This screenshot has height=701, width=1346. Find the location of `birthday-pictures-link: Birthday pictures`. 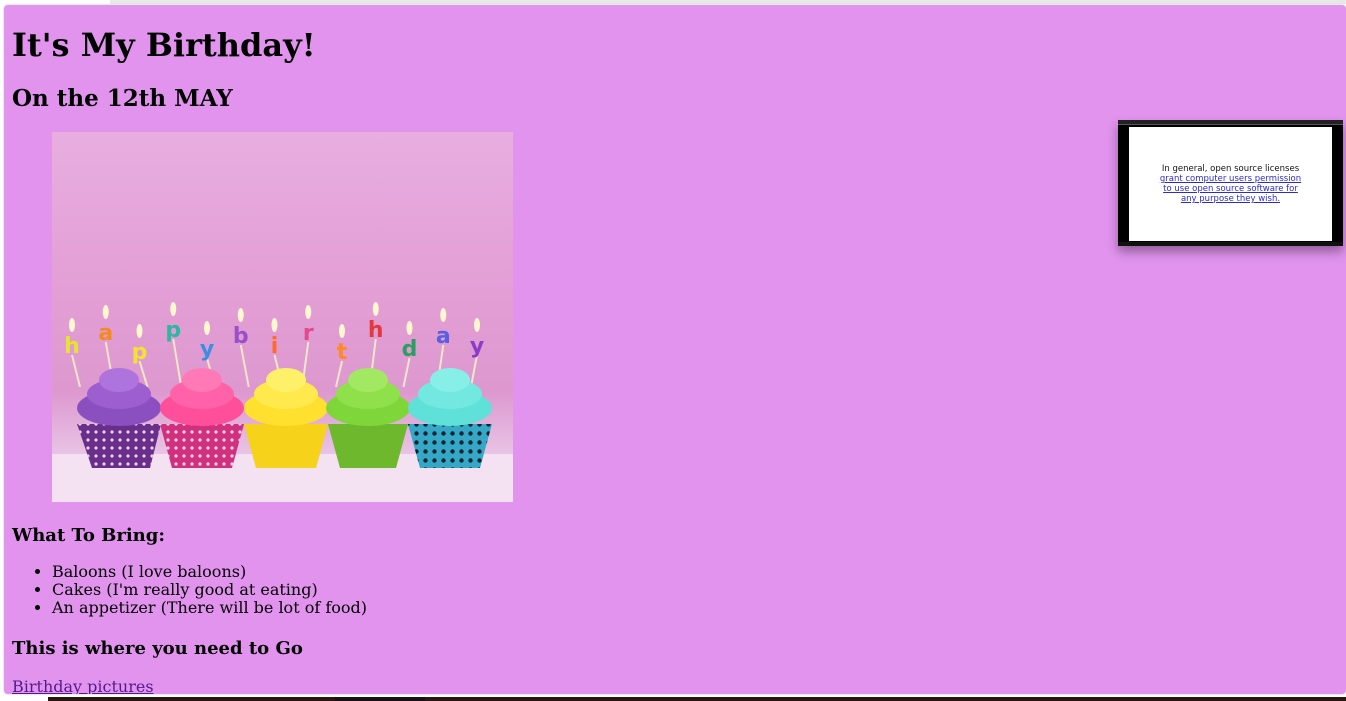

birthday-pictures-link: Birthday pictures is located at coordinates (83, 686).